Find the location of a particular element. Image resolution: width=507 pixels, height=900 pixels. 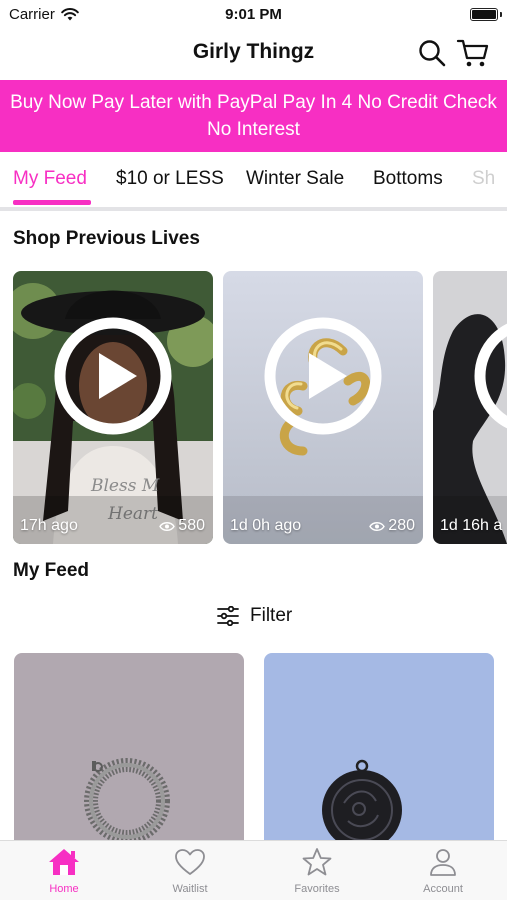

my-feed-heading: My Feed is located at coordinates (51, 570).